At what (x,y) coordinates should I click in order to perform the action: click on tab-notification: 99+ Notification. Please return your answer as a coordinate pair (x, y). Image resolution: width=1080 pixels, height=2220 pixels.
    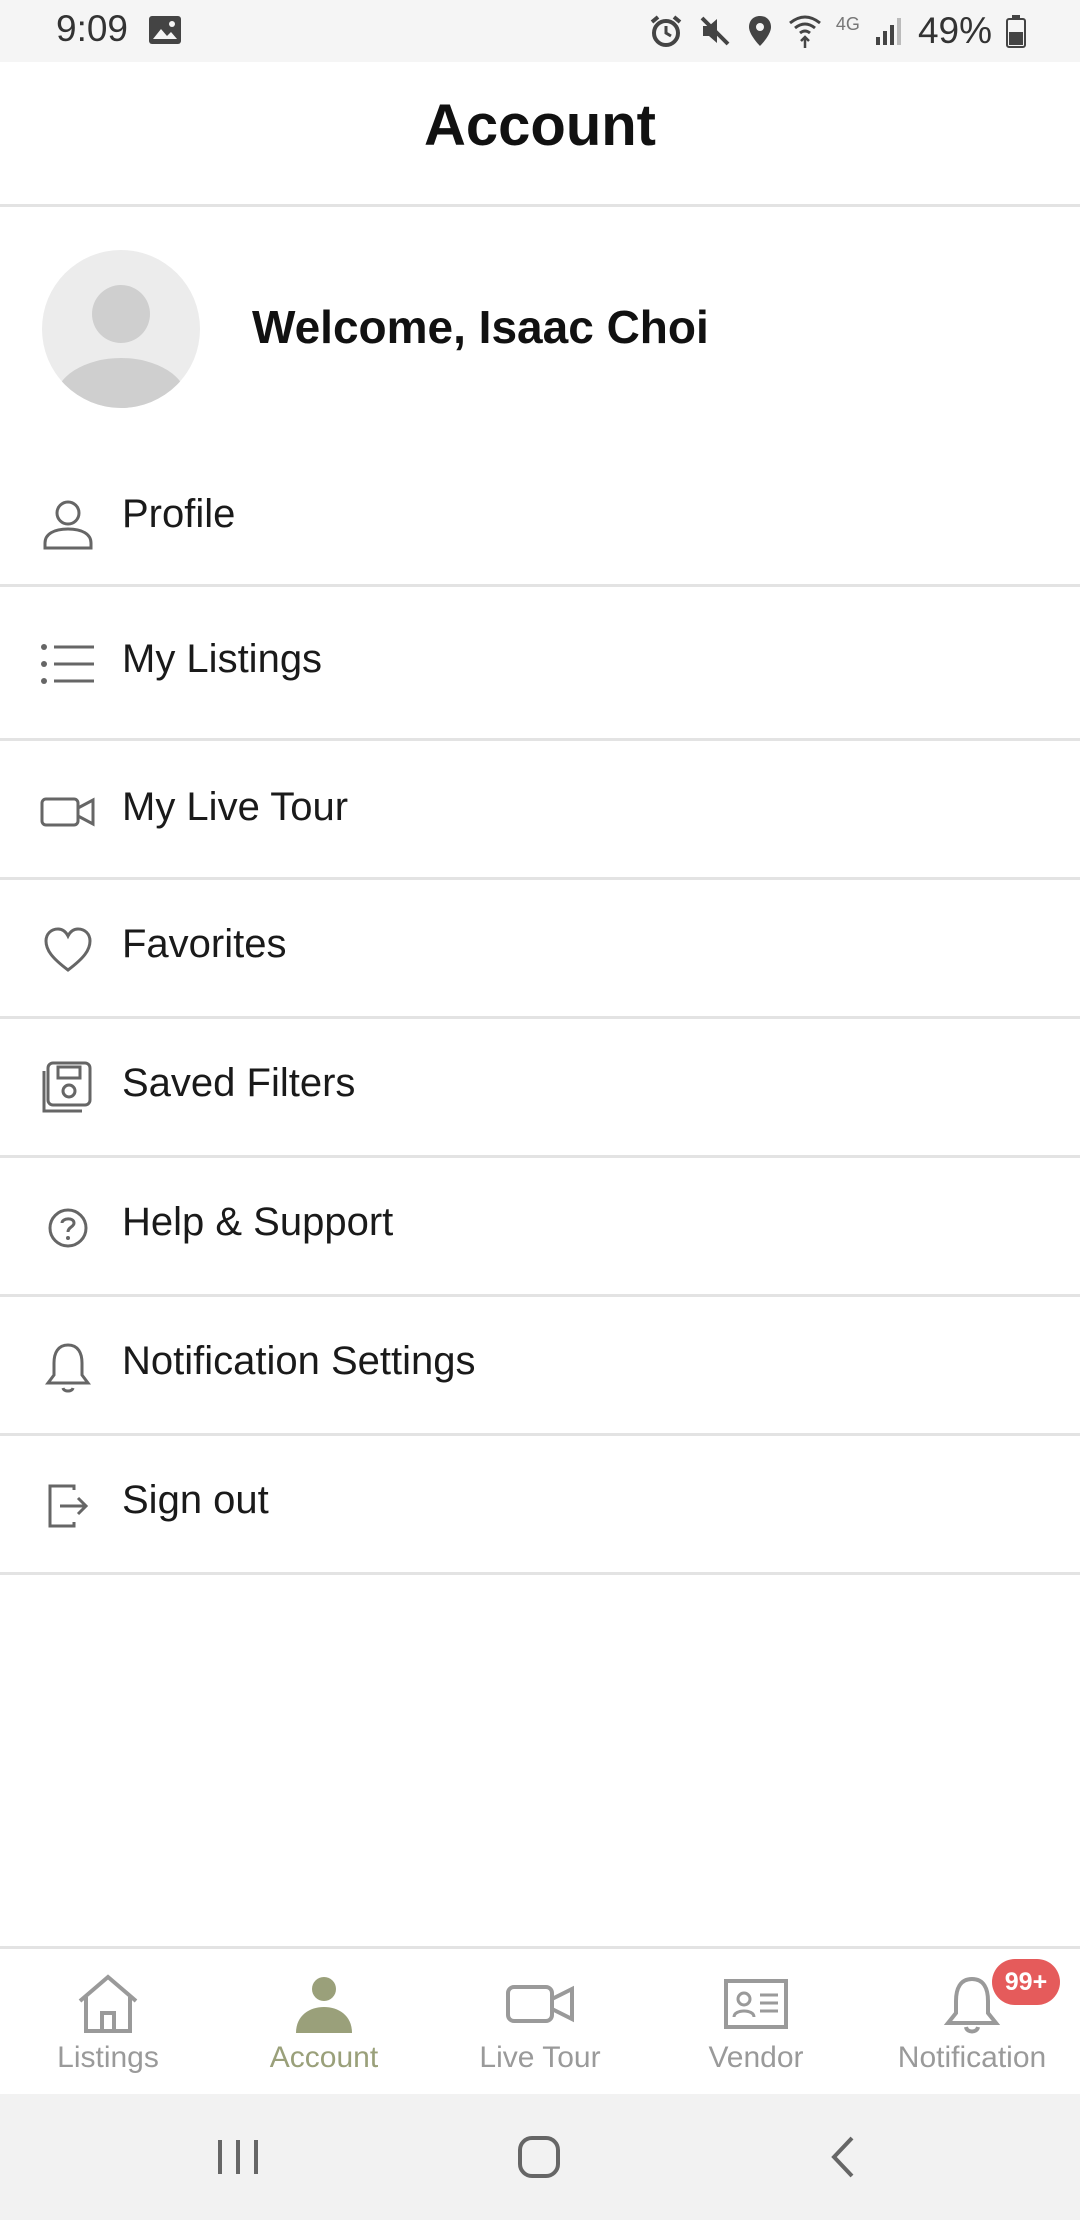
    Looking at the image, I should click on (972, 2022).